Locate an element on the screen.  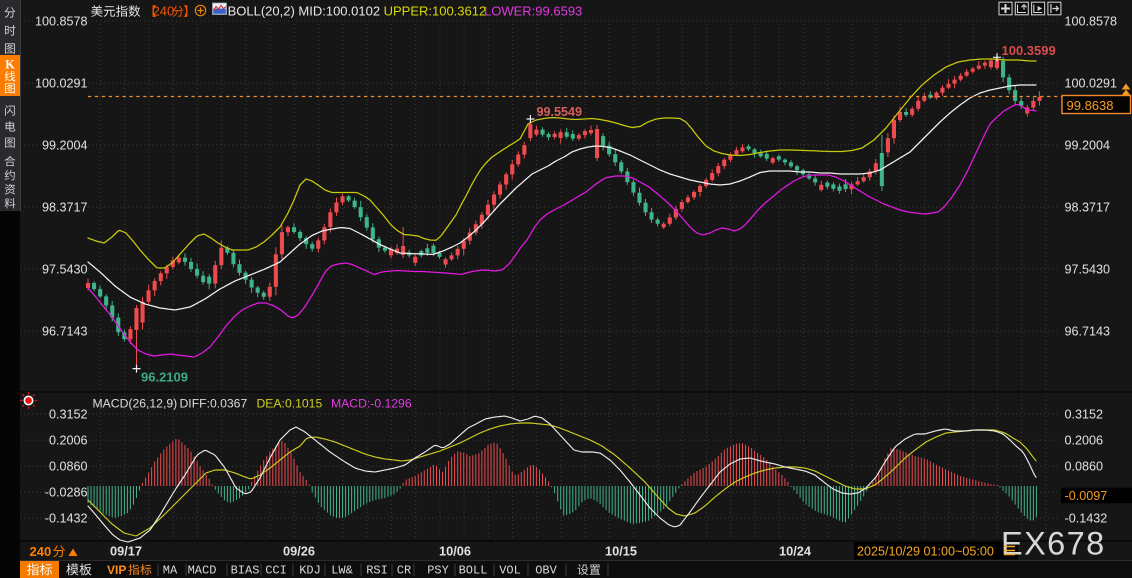
svg-text: MACD:-0.1296 is located at coordinates (371, 404).